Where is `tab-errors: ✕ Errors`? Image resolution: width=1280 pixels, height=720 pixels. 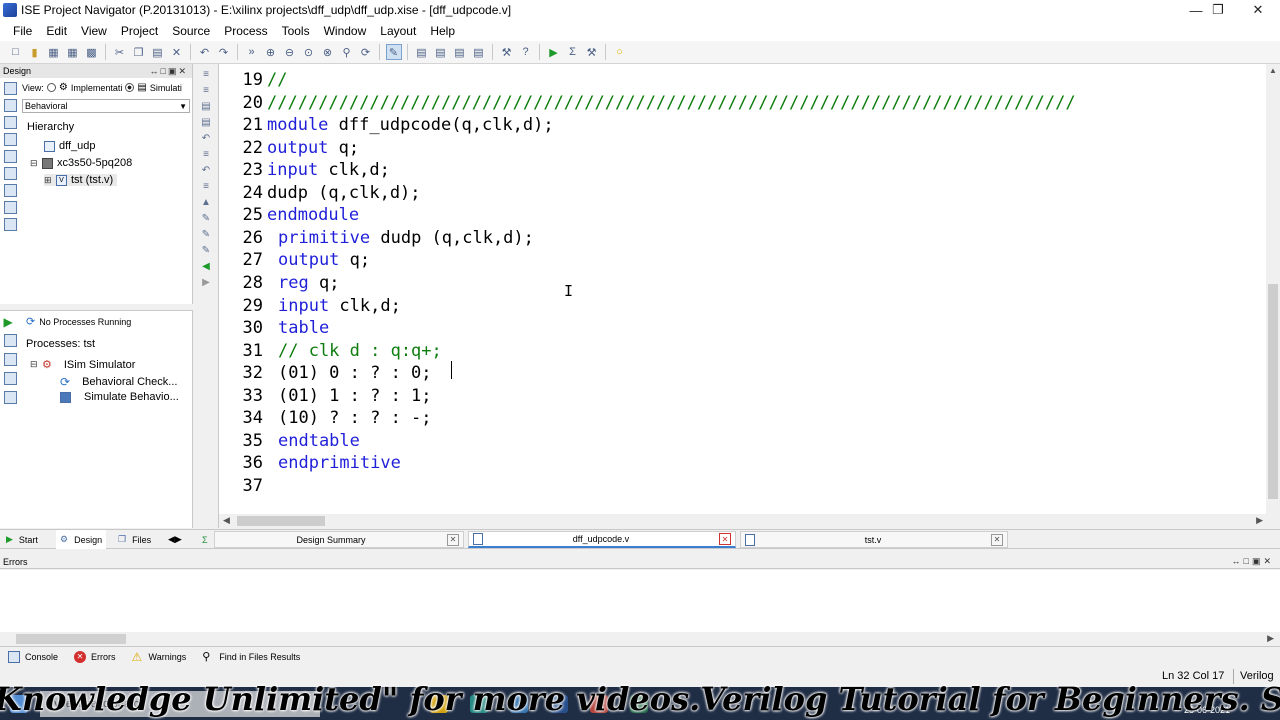
tab-errors: ✕ Errors is located at coordinates (95, 656).